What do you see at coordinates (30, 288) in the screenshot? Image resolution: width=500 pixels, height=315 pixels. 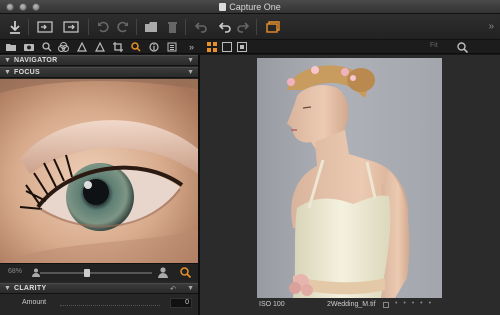 I see `clarity-title: CLARITY` at bounding box center [30, 288].